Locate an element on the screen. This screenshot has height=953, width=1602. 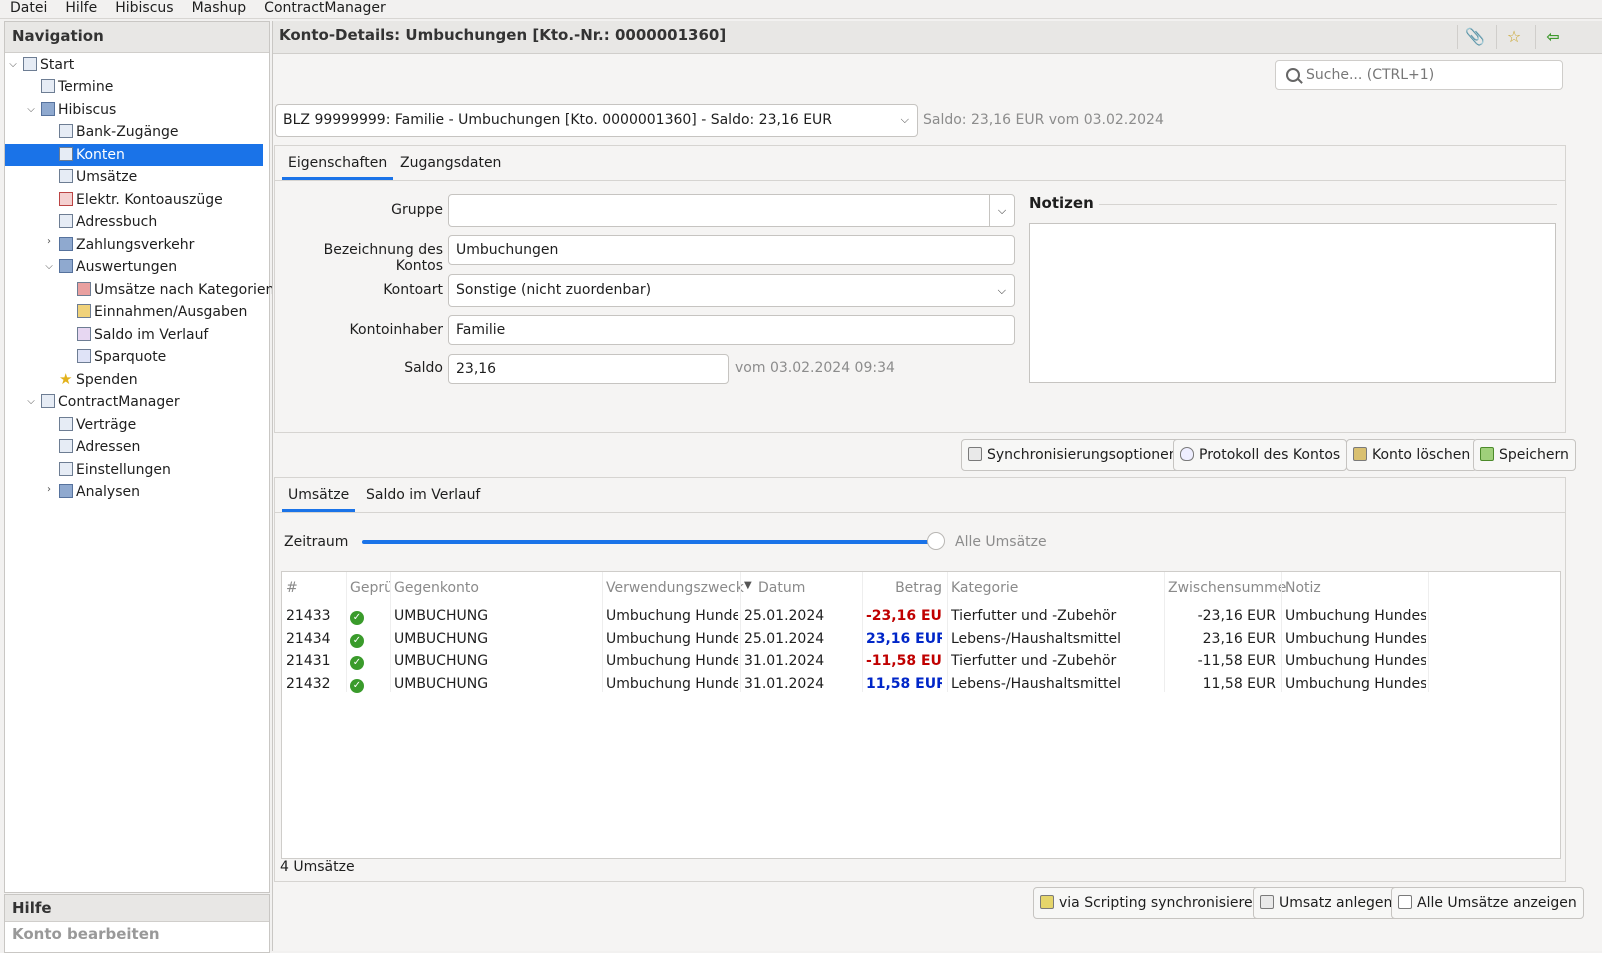
saldo-field: 23,16 is located at coordinates (588, 369).